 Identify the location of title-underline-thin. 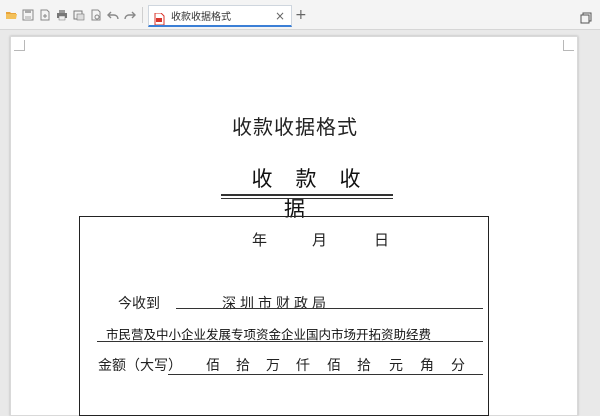
(307, 198).